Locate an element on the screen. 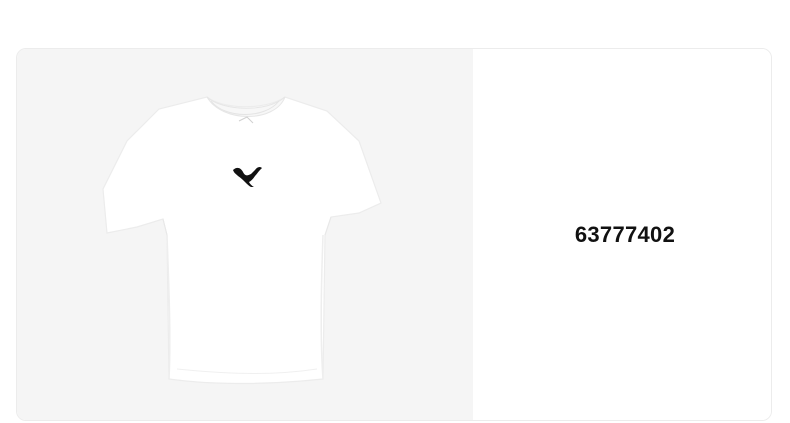 This screenshot has width=790, height=423. product-code: 63777402 is located at coordinates (625, 234).